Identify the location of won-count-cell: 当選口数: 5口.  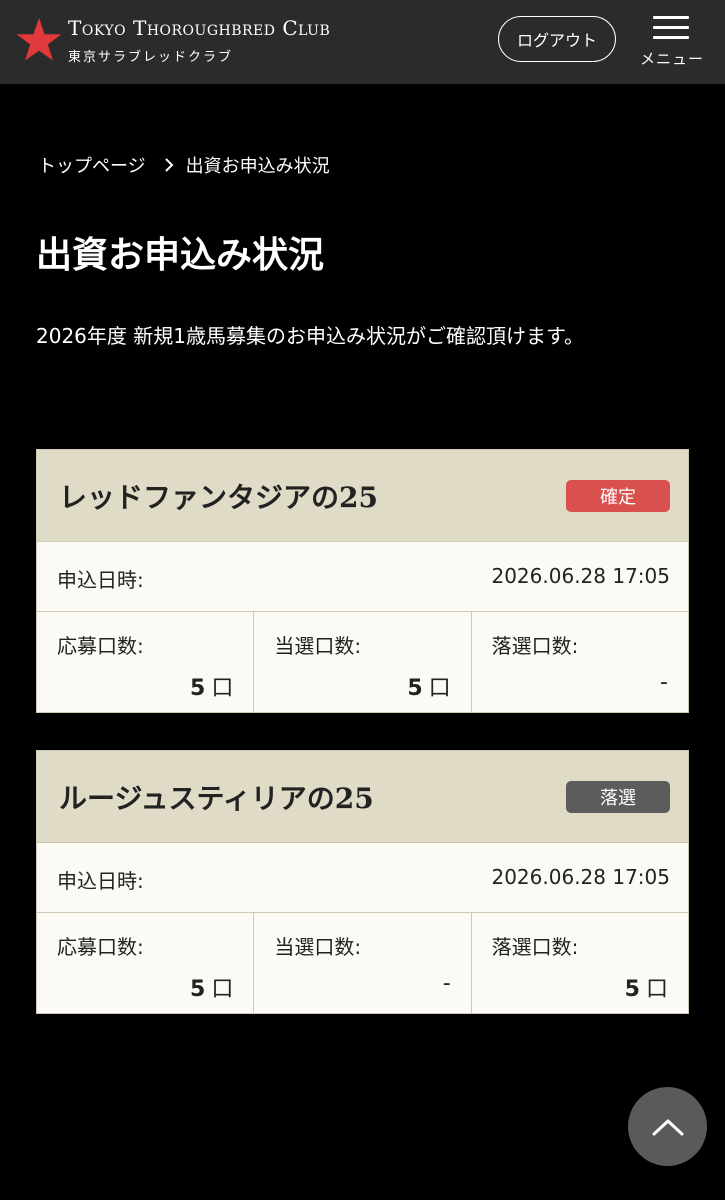
(363, 662).